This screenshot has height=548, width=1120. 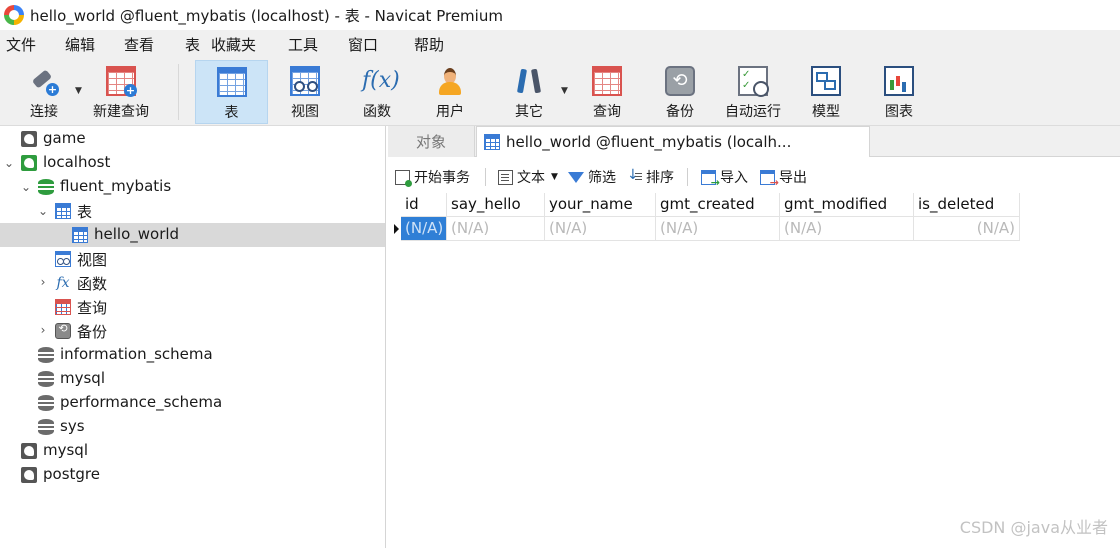 I want to click on tab-objects: 对象, so click(x=431, y=141).